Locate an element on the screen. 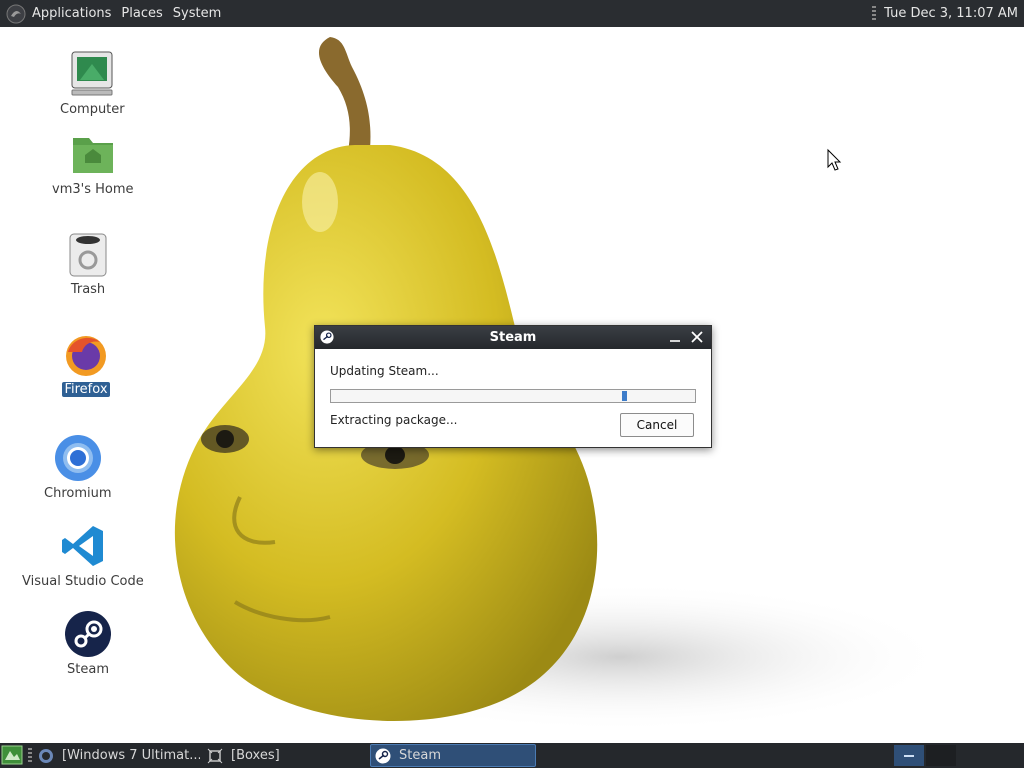  desktop-icon-label: Firefox is located at coordinates (86, 389).